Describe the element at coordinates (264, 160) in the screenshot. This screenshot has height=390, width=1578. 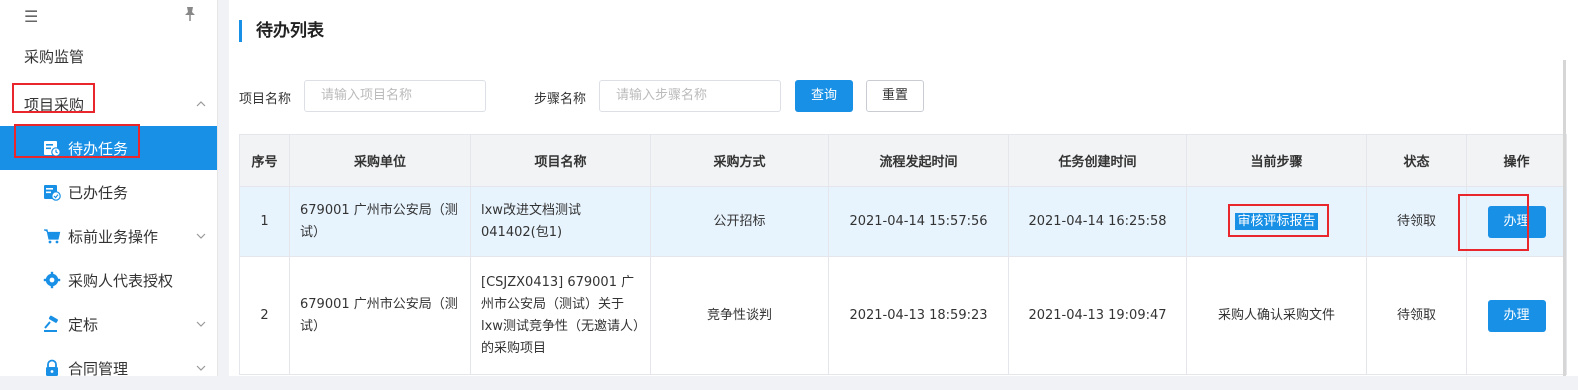
I see `col-header-index: 序号` at that location.